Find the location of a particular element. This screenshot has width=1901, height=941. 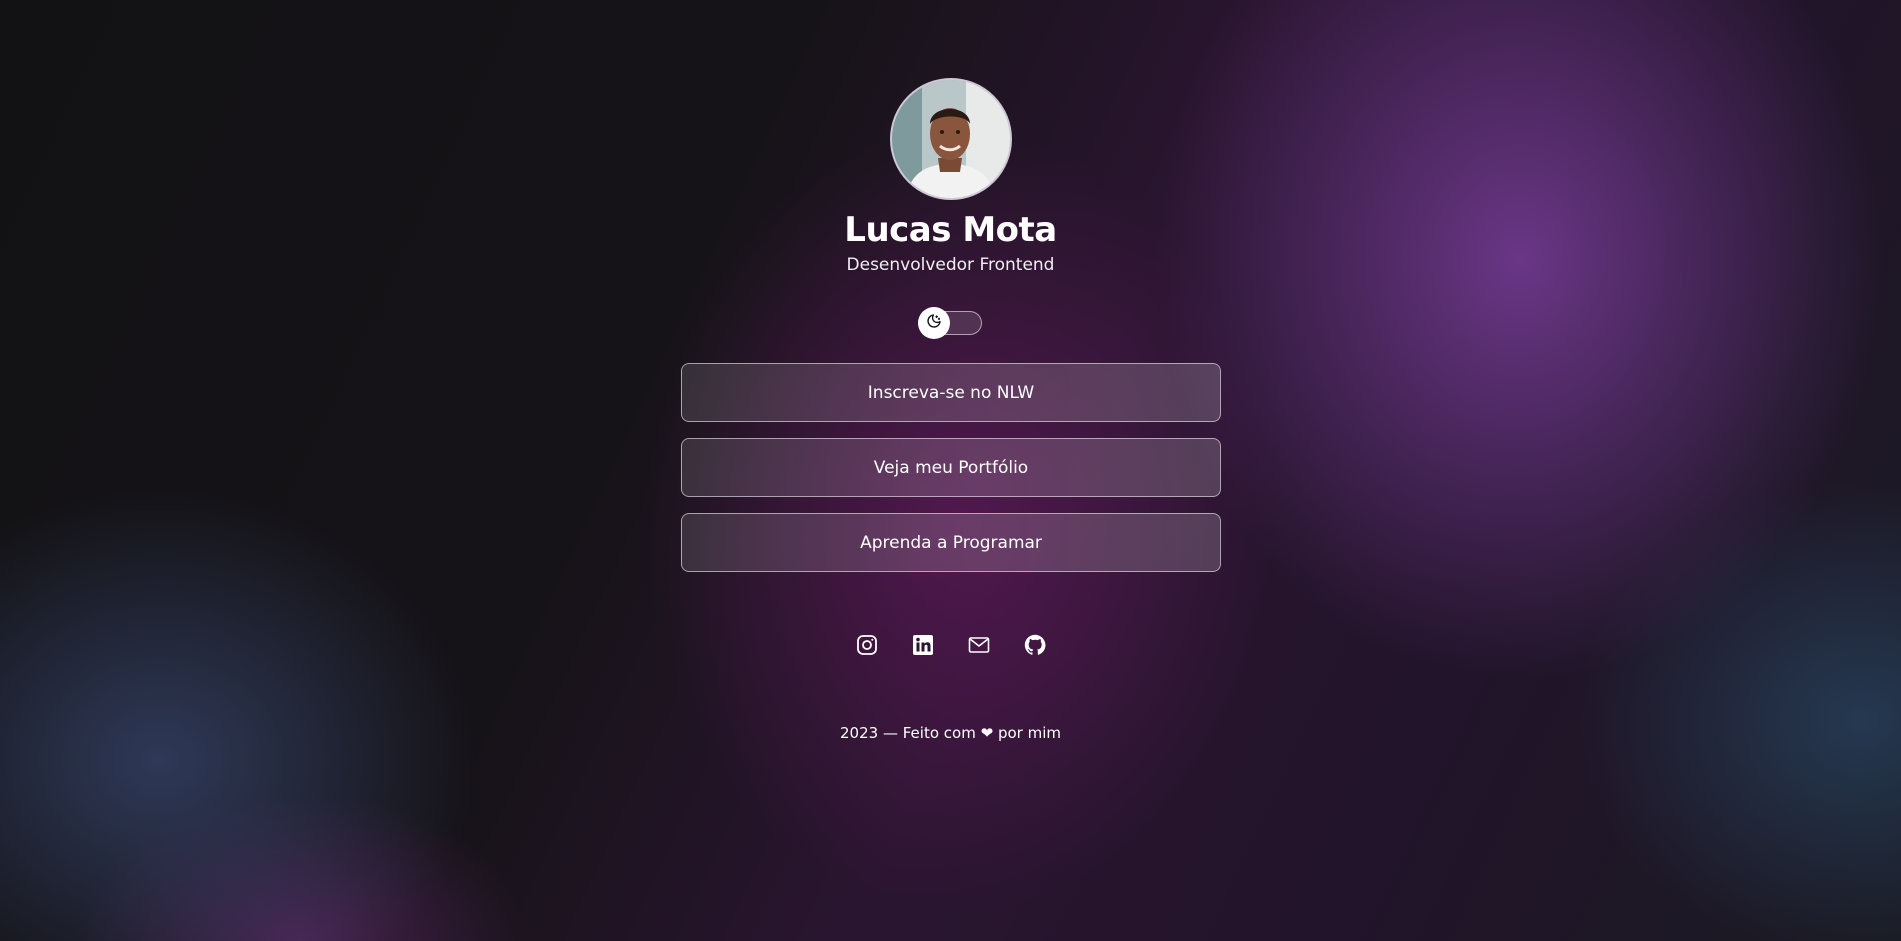

email-link is located at coordinates (979, 647).